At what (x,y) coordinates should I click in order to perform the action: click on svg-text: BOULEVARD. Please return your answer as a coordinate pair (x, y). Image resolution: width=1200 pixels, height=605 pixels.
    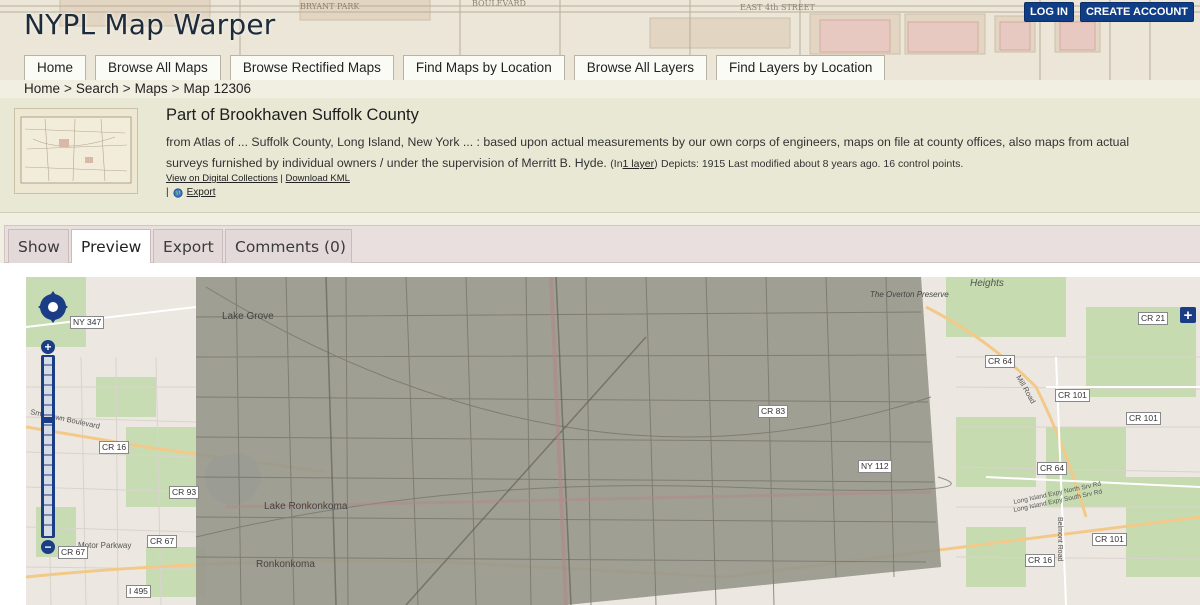
    Looking at the image, I should click on (499, 4).